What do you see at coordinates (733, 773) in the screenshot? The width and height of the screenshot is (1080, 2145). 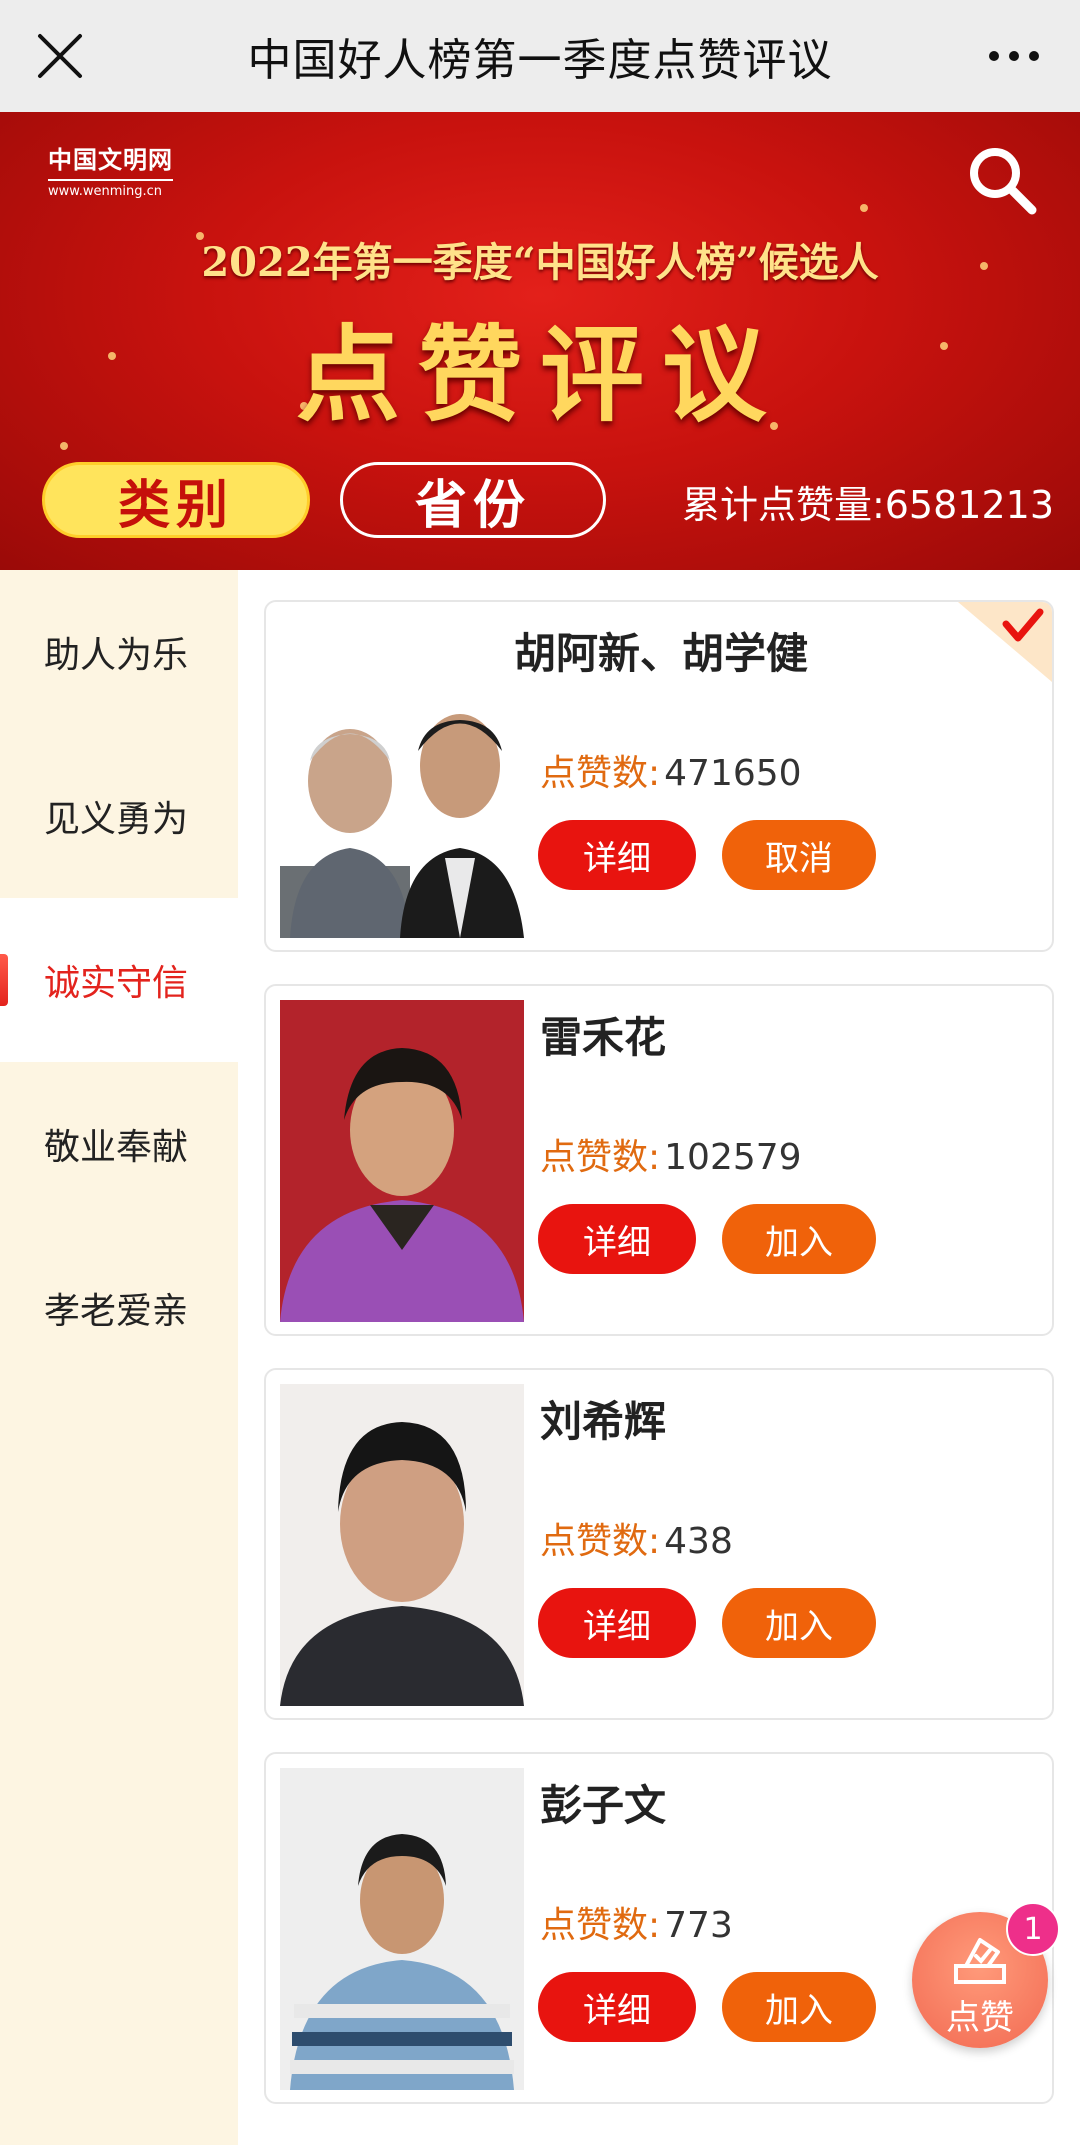 I see `likes-value: 471650` at bounding box center [733, 773].